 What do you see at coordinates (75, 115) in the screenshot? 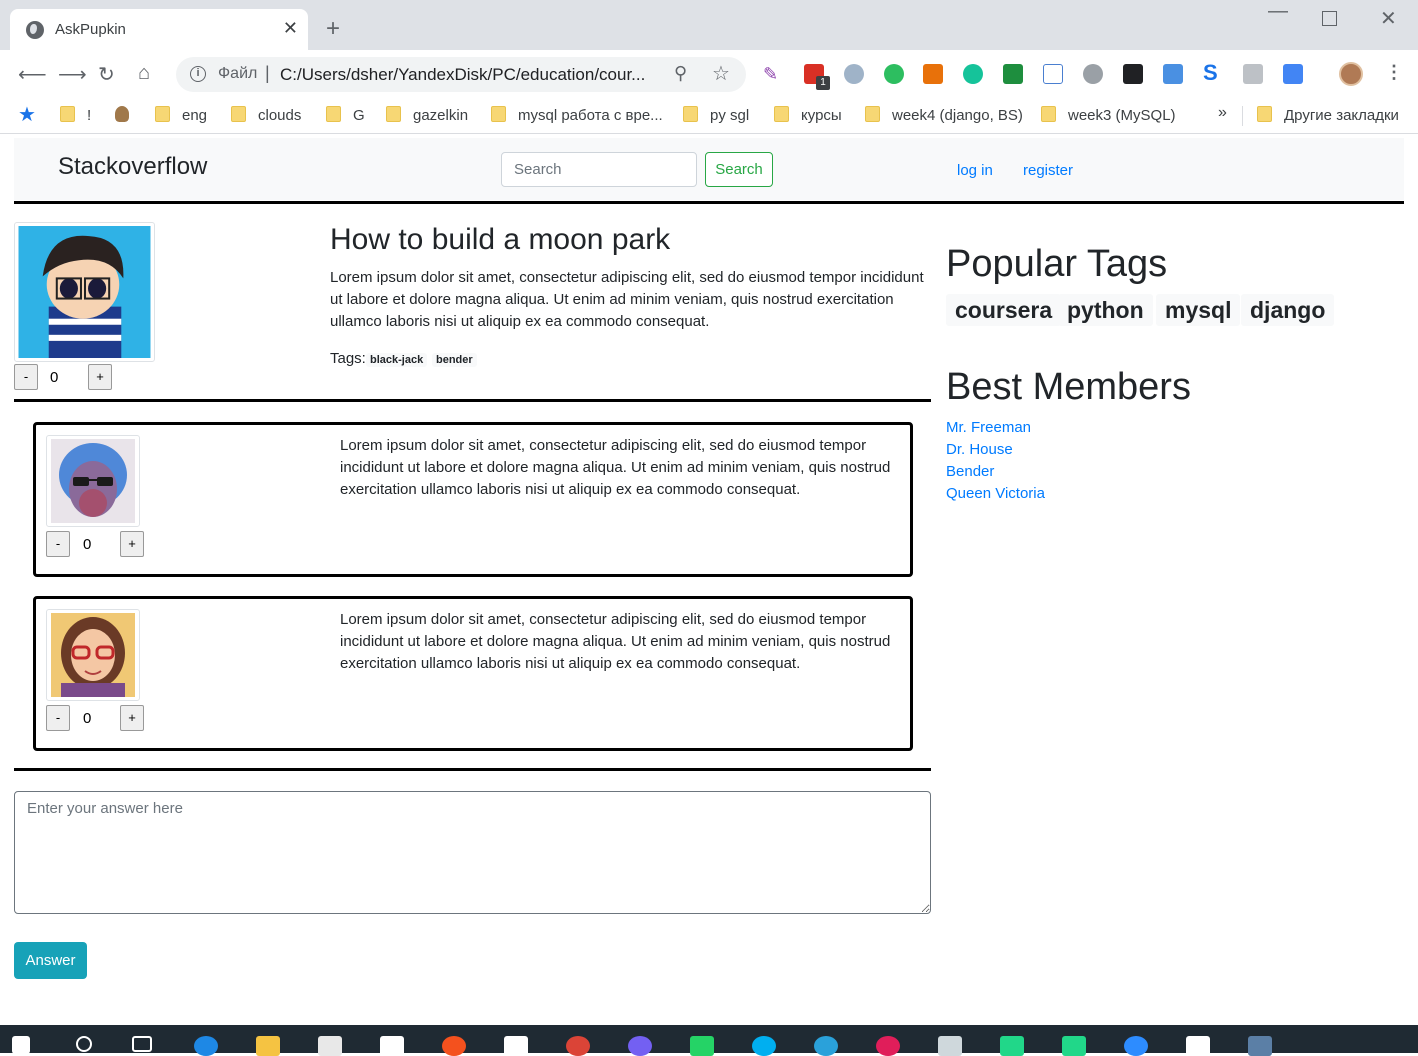
I see `bookmark-item: !` at bounding box center [75, 115].